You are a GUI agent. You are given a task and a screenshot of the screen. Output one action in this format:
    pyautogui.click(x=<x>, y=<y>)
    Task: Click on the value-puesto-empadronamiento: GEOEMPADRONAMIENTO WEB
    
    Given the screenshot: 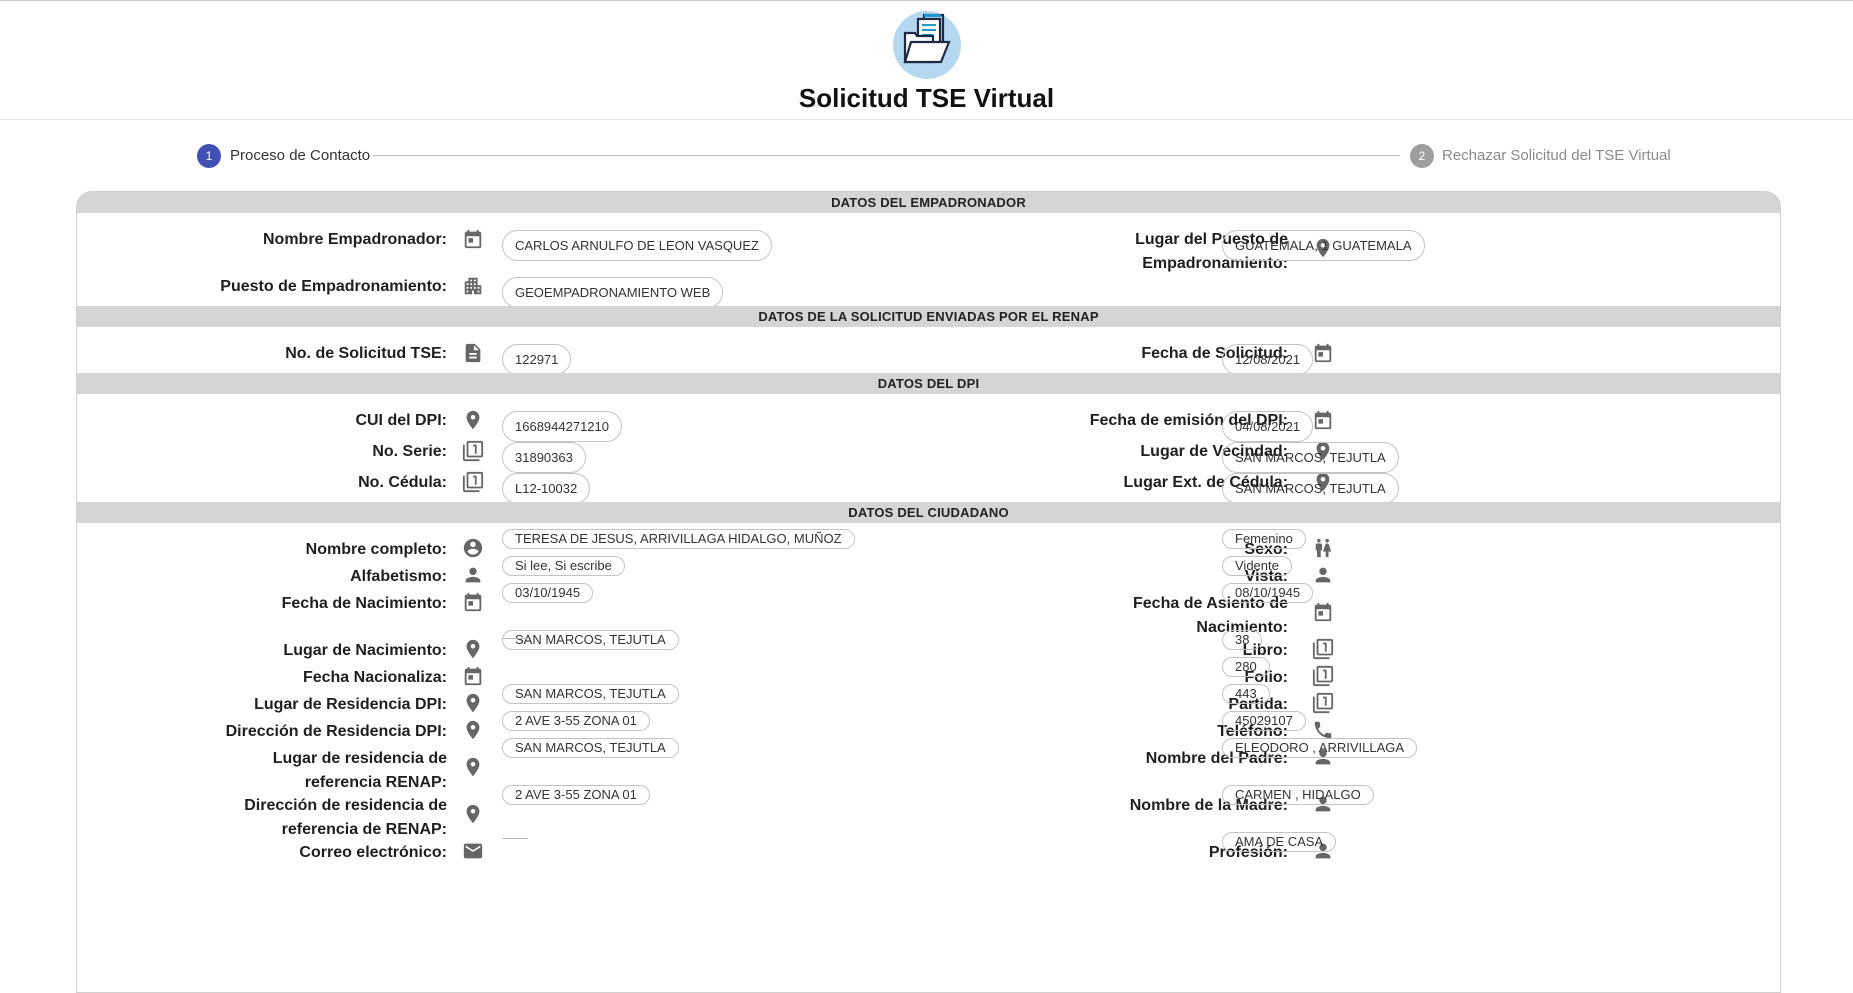 What is the action you would take?
    pyautogui.click(x=613, y=292)
    